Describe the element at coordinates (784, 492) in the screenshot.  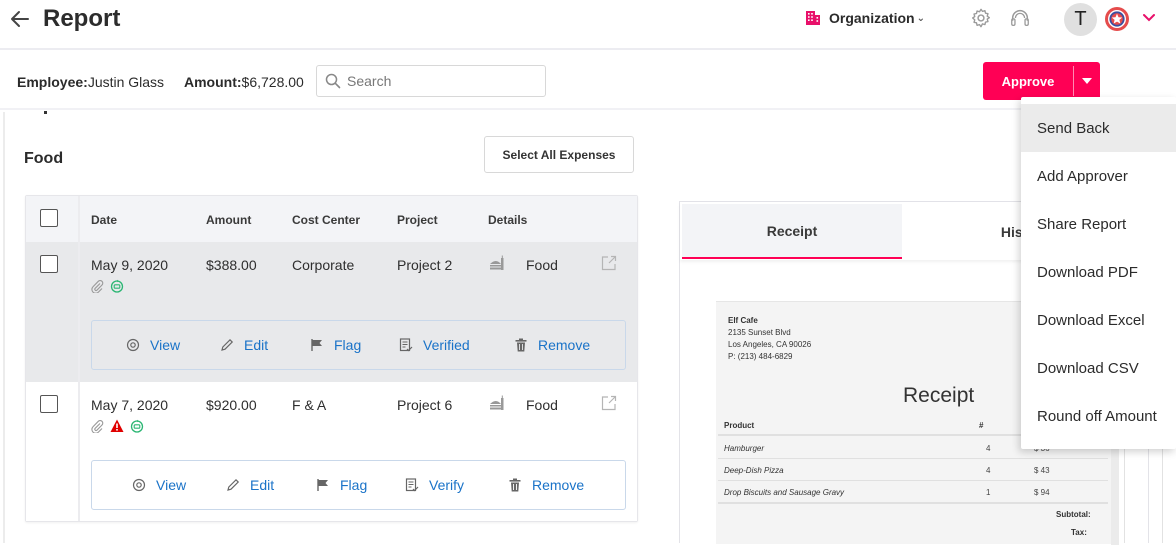
I see `receipt-item-name: Drop Biscuits and Sausage Gravy` at that location.